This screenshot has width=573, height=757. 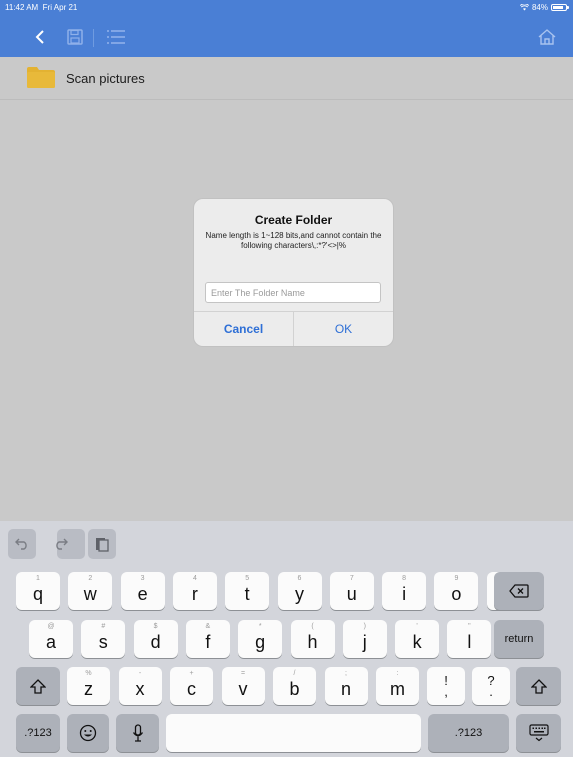 I want to click on key-q: 1q, so click(x=38, y=591).